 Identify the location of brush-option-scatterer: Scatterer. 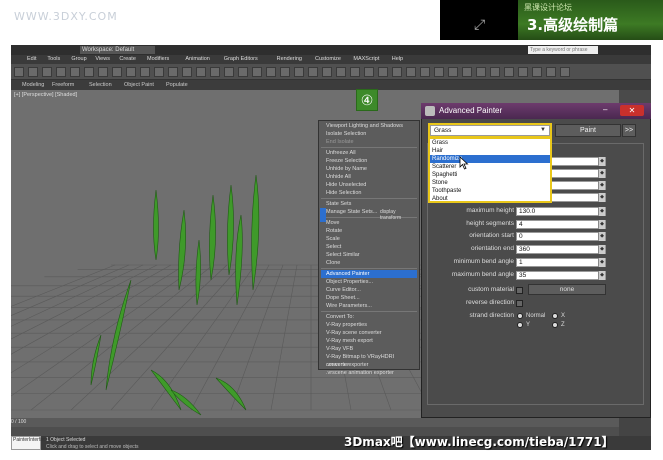
(490, 167).